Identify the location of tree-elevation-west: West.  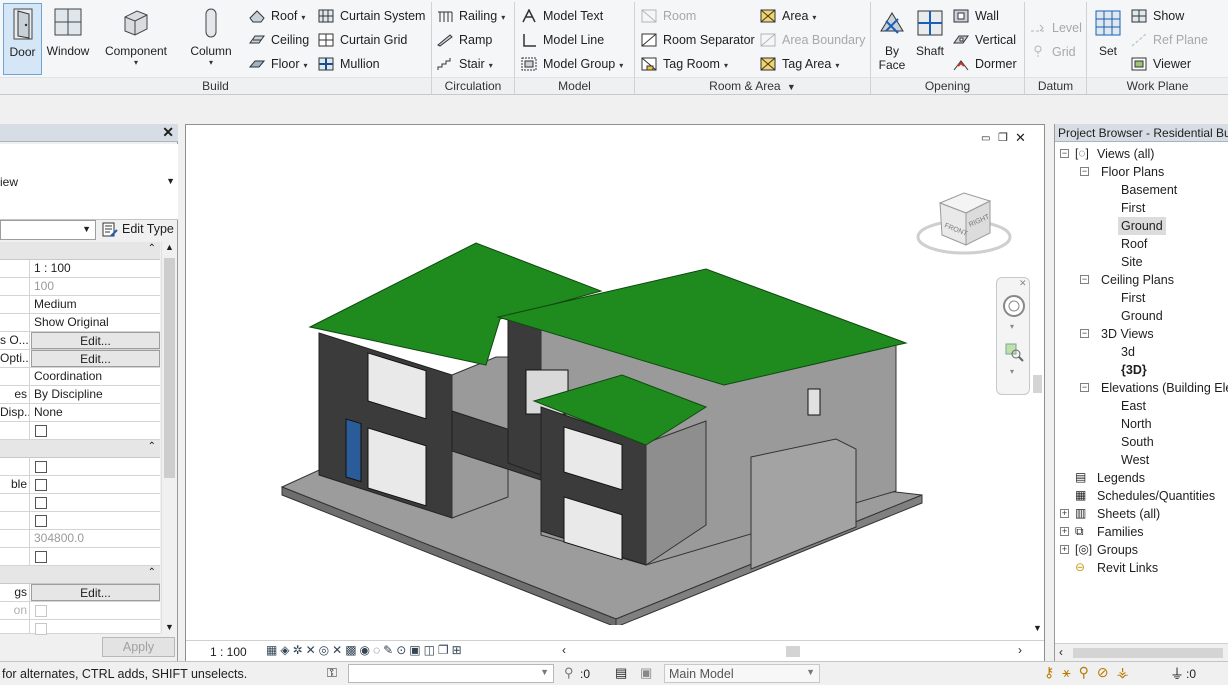
(1135, 460).